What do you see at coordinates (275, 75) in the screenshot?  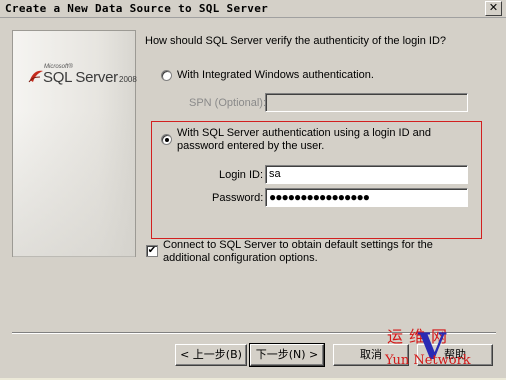 I see `windows-auth-label: With Integrated Windows authentication.` at bounding box center [275, 75].